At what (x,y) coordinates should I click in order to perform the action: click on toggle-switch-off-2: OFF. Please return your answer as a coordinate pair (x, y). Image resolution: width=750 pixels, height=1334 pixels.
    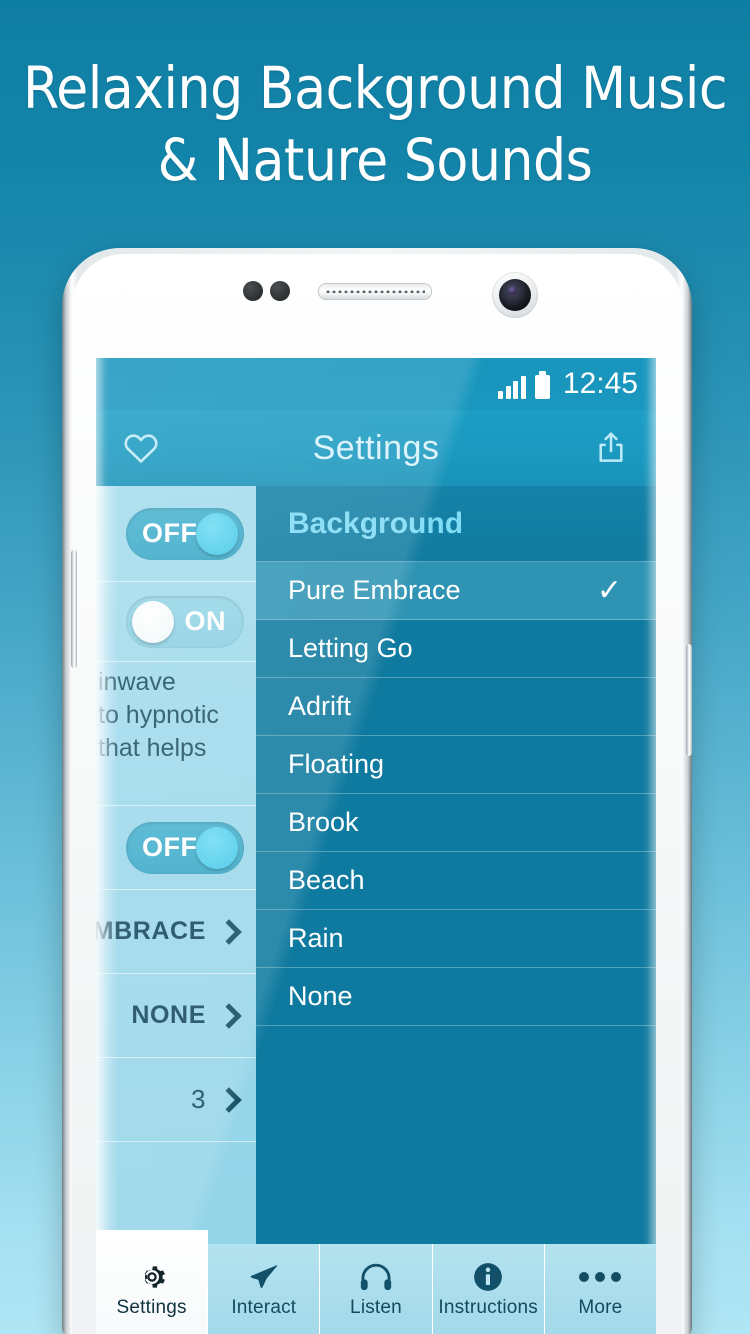
    Looking at the image, I should click on (185, 847).